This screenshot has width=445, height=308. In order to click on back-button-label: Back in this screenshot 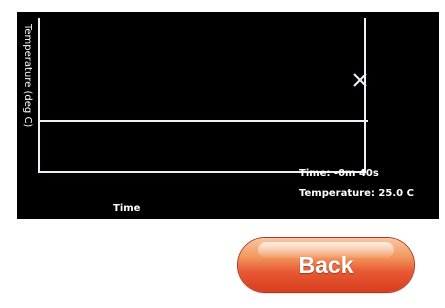, I will do `click(326, 265)`.